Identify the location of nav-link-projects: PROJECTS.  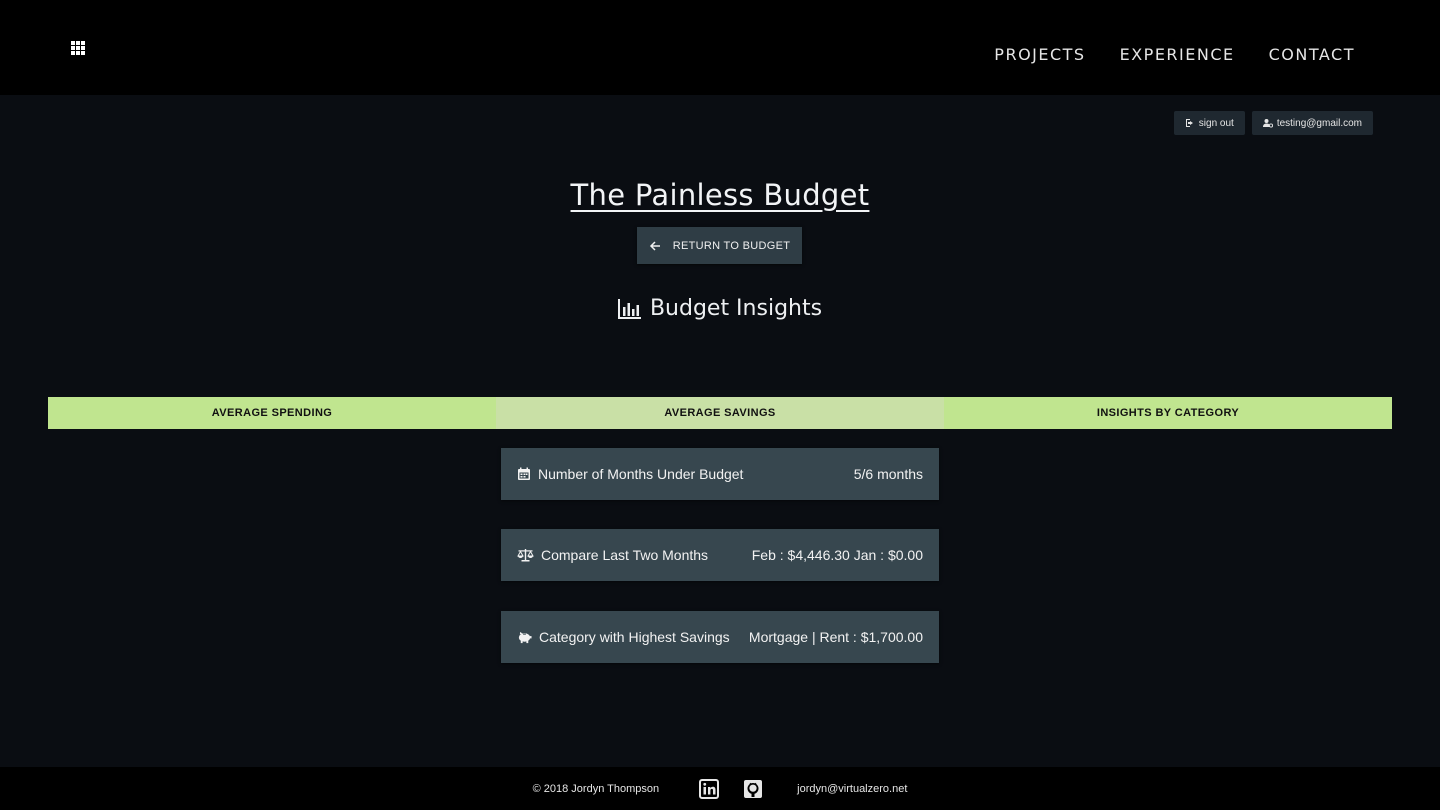
(1039, 54).